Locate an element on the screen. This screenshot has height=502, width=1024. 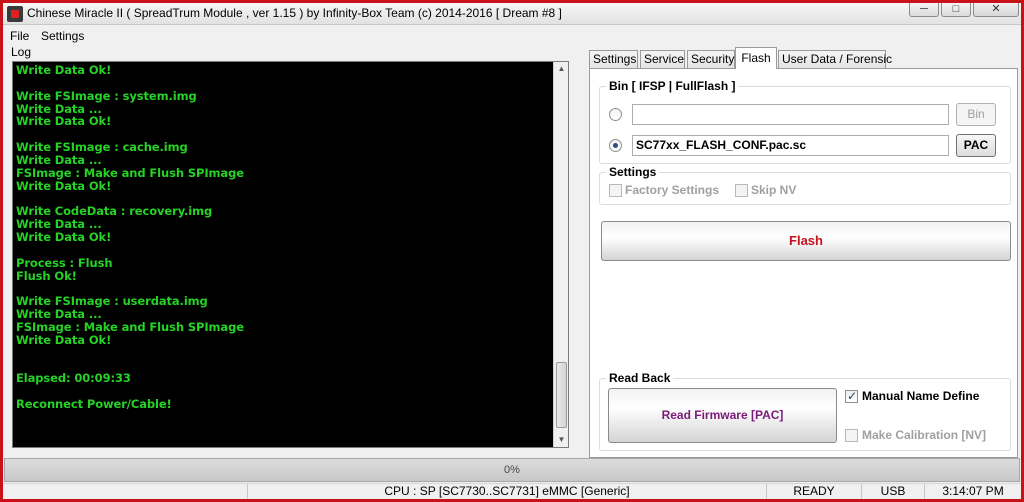
menu-file: File is located at coordinates (19, 36).